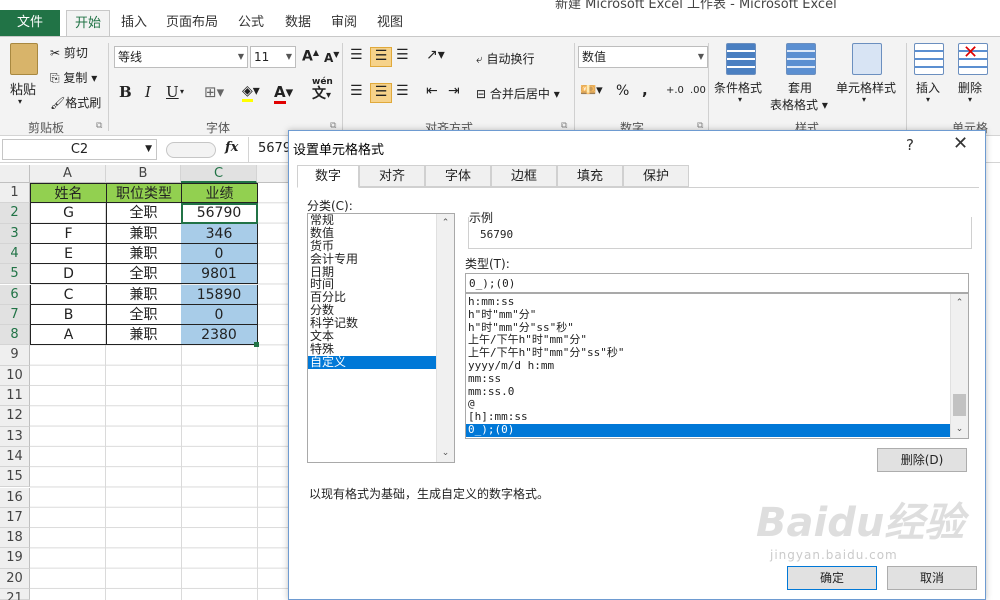  I want to click on column-header-c: C, so click(219, 174).